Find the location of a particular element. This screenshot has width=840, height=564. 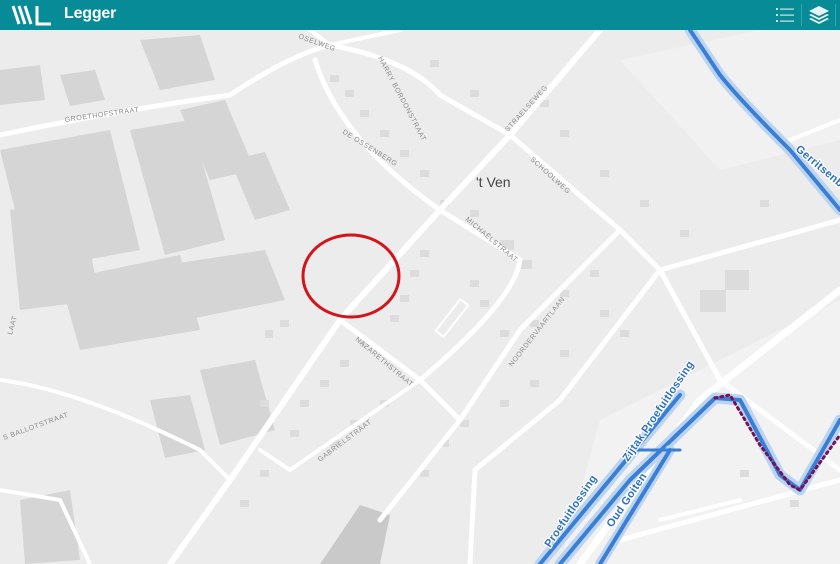

app-title: Legger is located at coordinates (90, 13).